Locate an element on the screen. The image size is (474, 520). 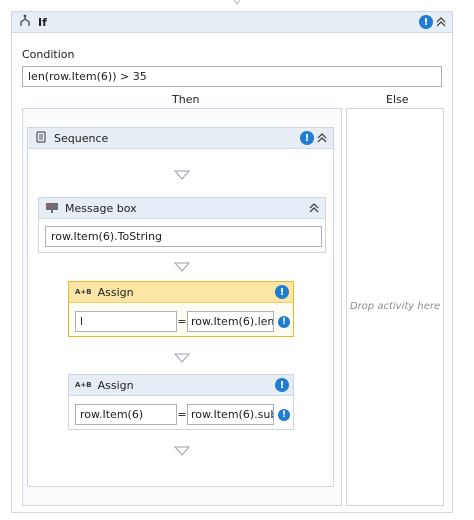
then-label: Then is located at coordinates (186, 99).